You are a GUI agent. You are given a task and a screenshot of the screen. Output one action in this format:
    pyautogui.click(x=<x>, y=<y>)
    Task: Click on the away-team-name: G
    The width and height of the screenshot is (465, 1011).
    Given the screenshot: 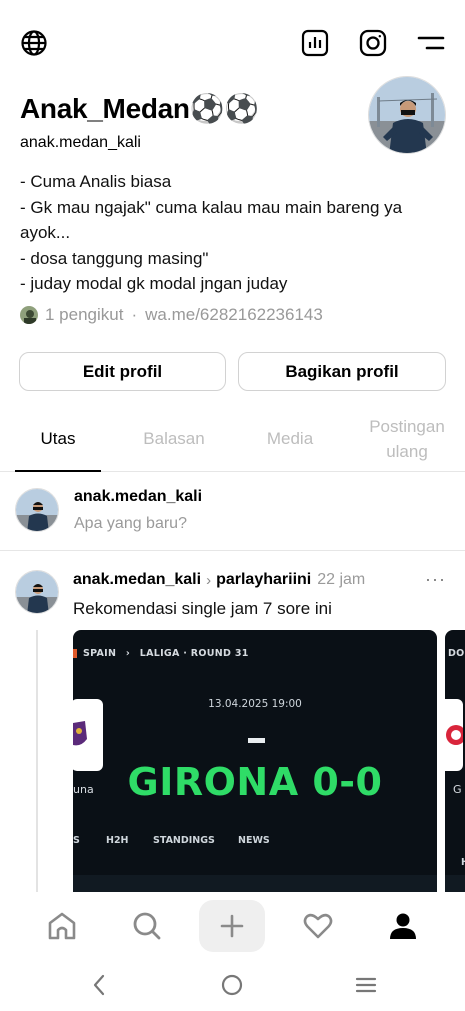 What is the action you would take?
    pyautogui.click(x=457, y=789)
    